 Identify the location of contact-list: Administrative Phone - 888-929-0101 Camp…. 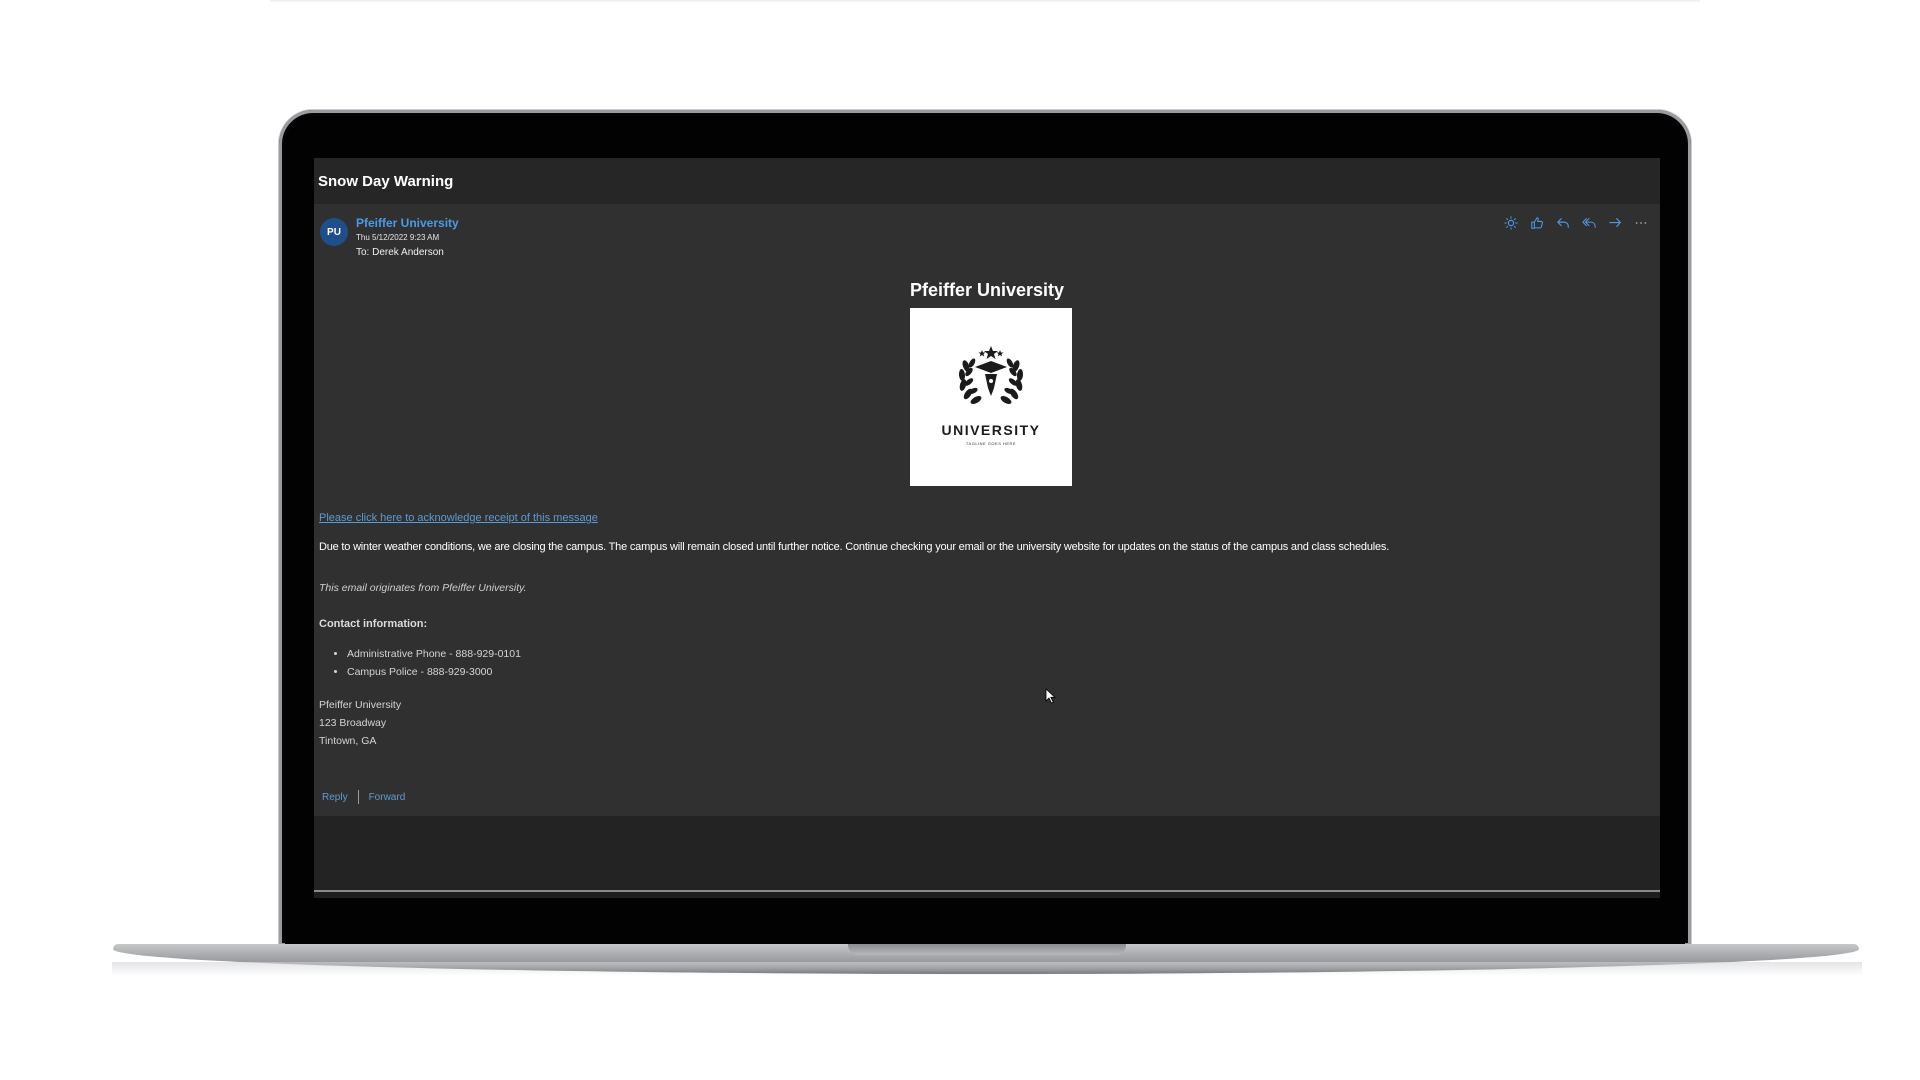
(420, 663).